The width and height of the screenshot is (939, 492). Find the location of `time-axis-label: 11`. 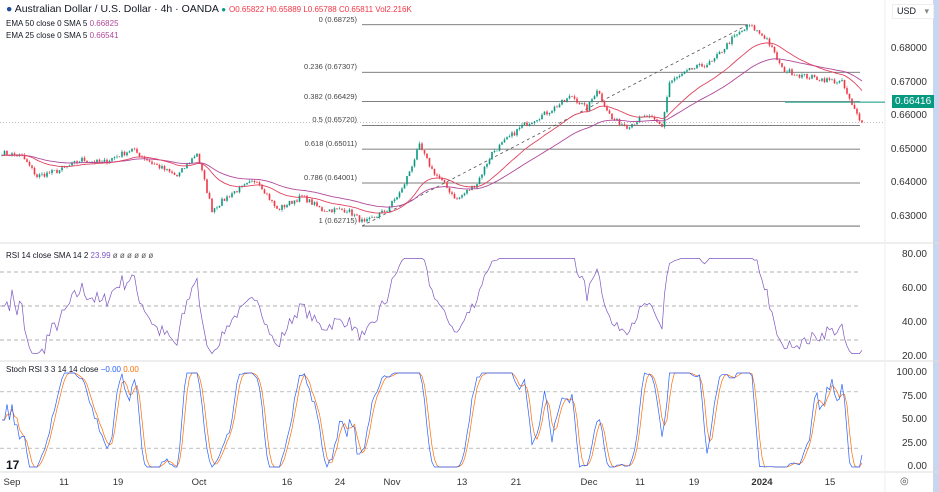

time-axis-label: 11 is located at coordinates (640, 482).